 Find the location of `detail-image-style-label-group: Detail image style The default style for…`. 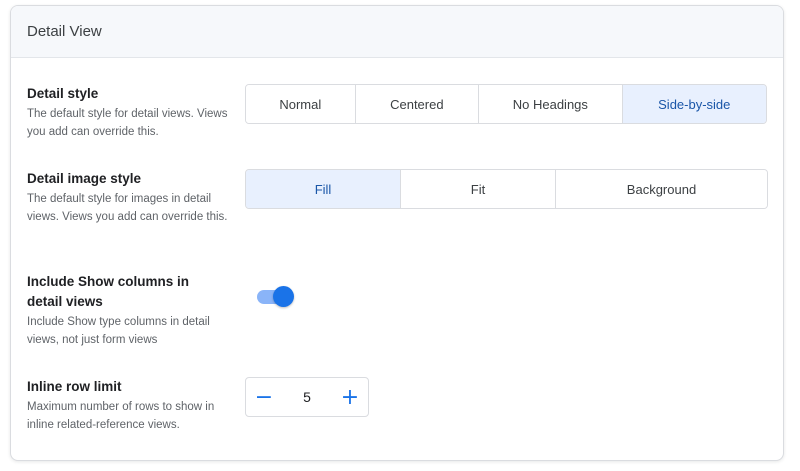

detail-image-style-label-group: Detail image style The default style for… is located at coordinates (129, 197).